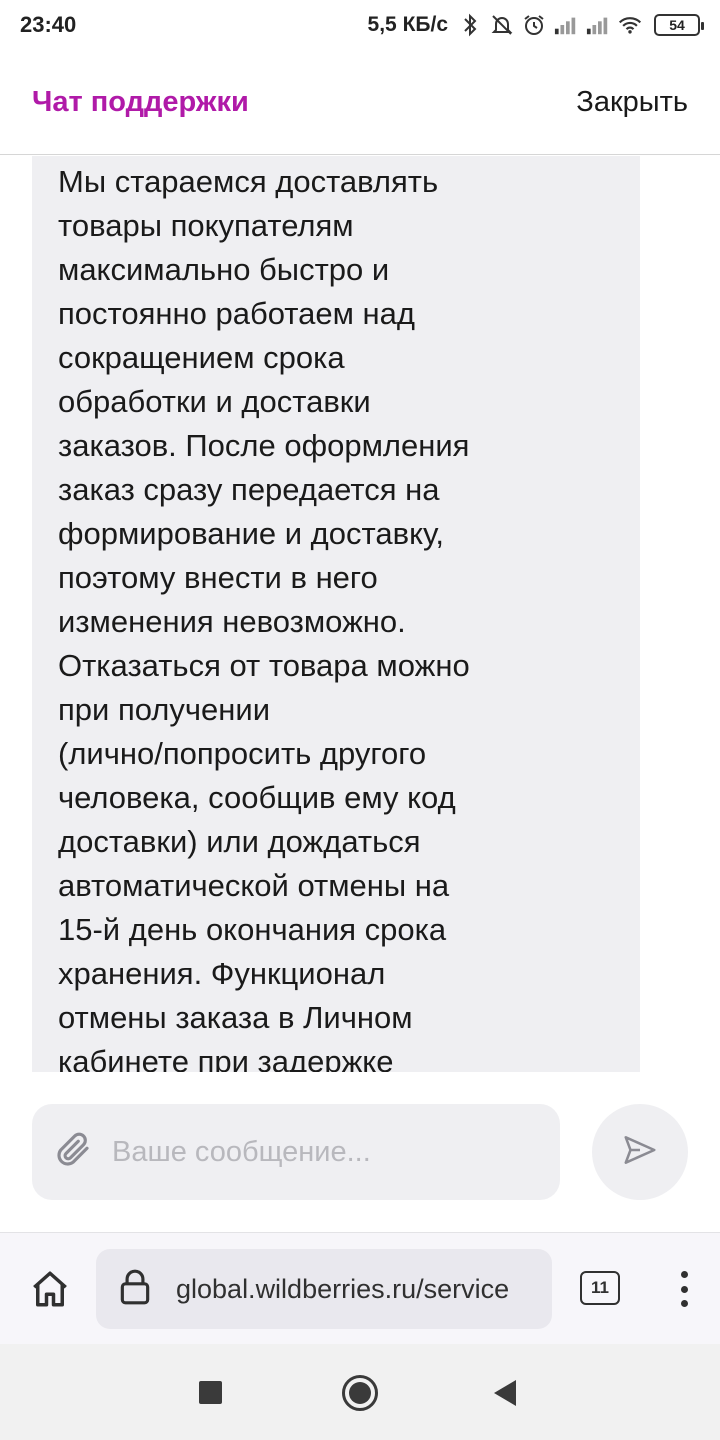  What do you see at coordinates (242, 753) in the screenshot?
I see `message-line: (лично/попросить другого` at bounding box center [242, 753].